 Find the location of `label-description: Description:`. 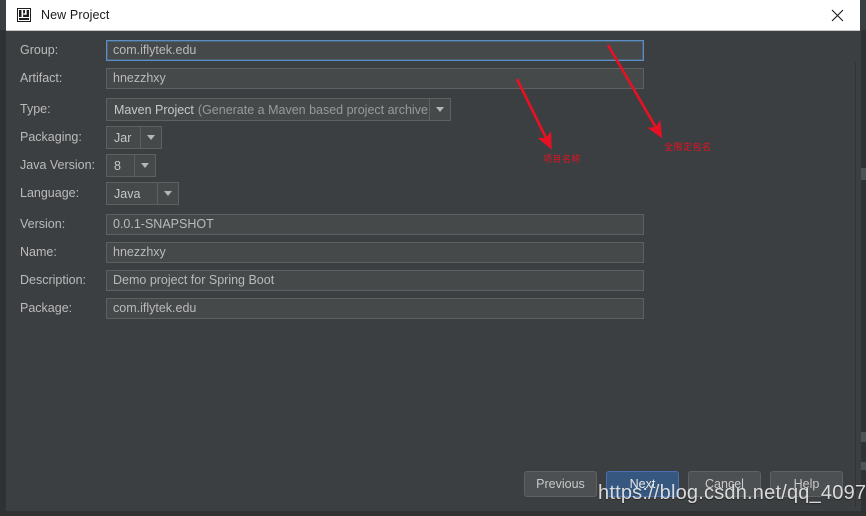

label-description: Description: is located at coordinates (53, 280).